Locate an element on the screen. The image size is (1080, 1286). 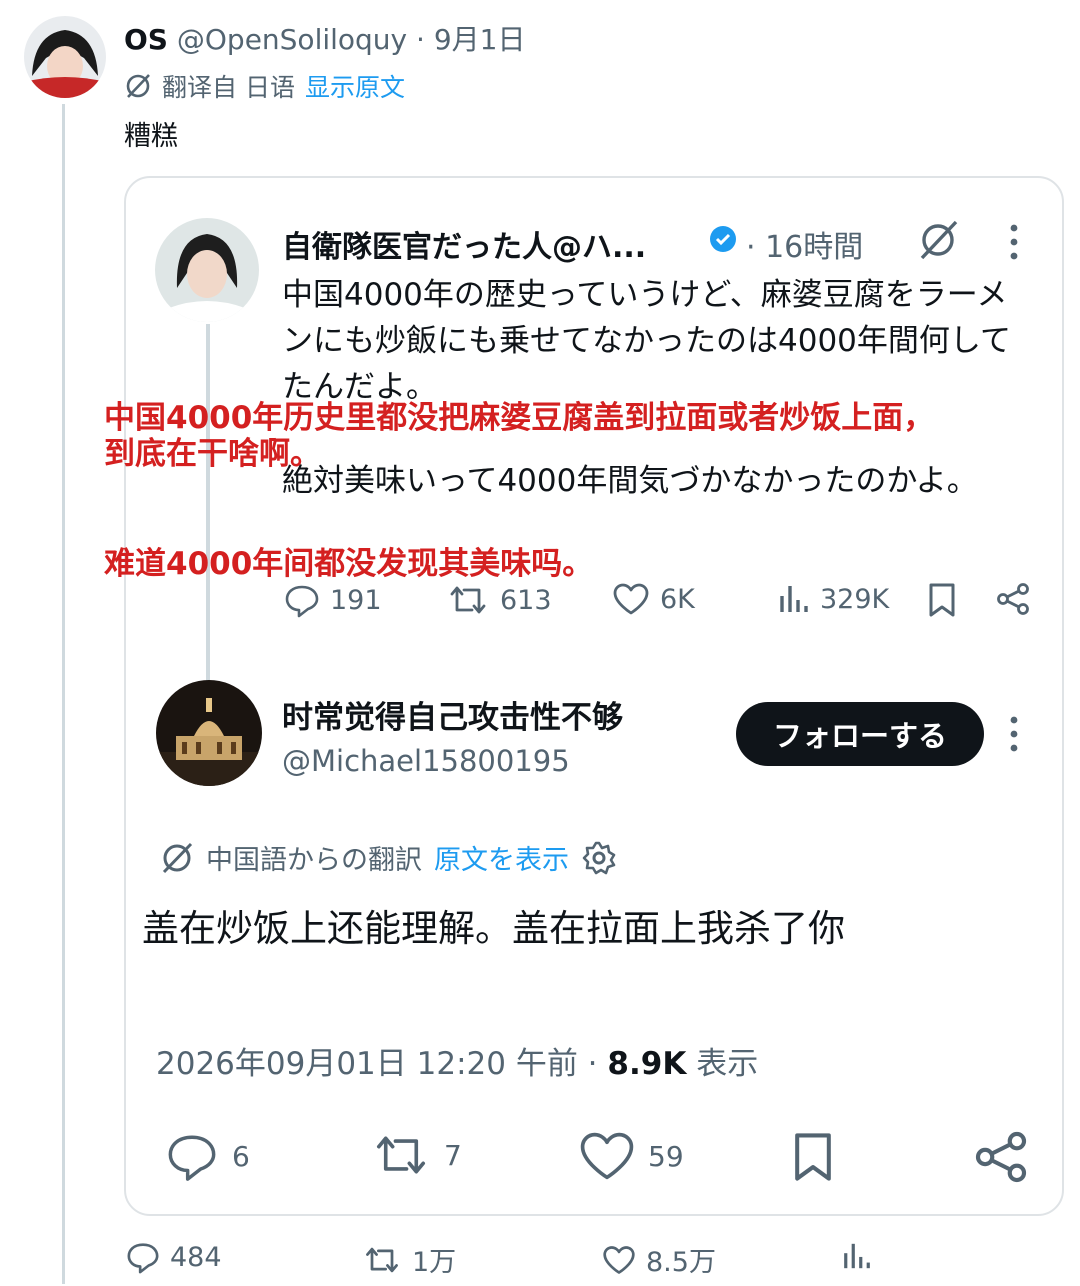
views-button: 329K is located at coordinates (833, 599).